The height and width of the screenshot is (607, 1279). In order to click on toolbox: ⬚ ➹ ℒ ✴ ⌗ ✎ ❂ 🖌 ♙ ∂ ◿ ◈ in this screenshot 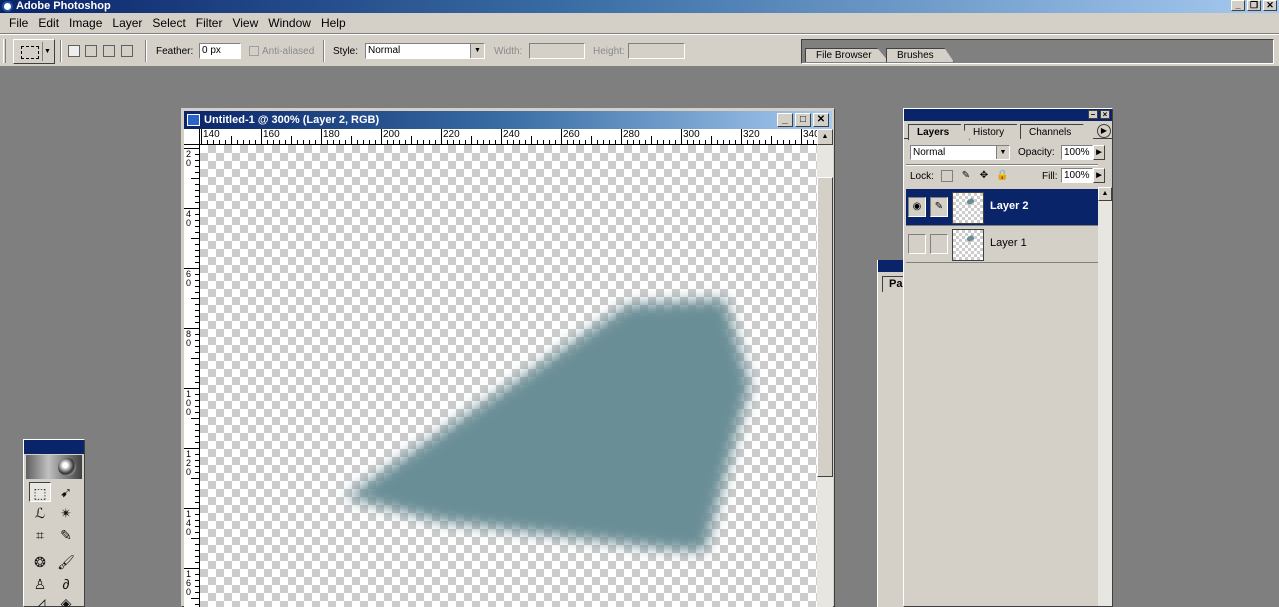, I will do `click(54, 523)`.